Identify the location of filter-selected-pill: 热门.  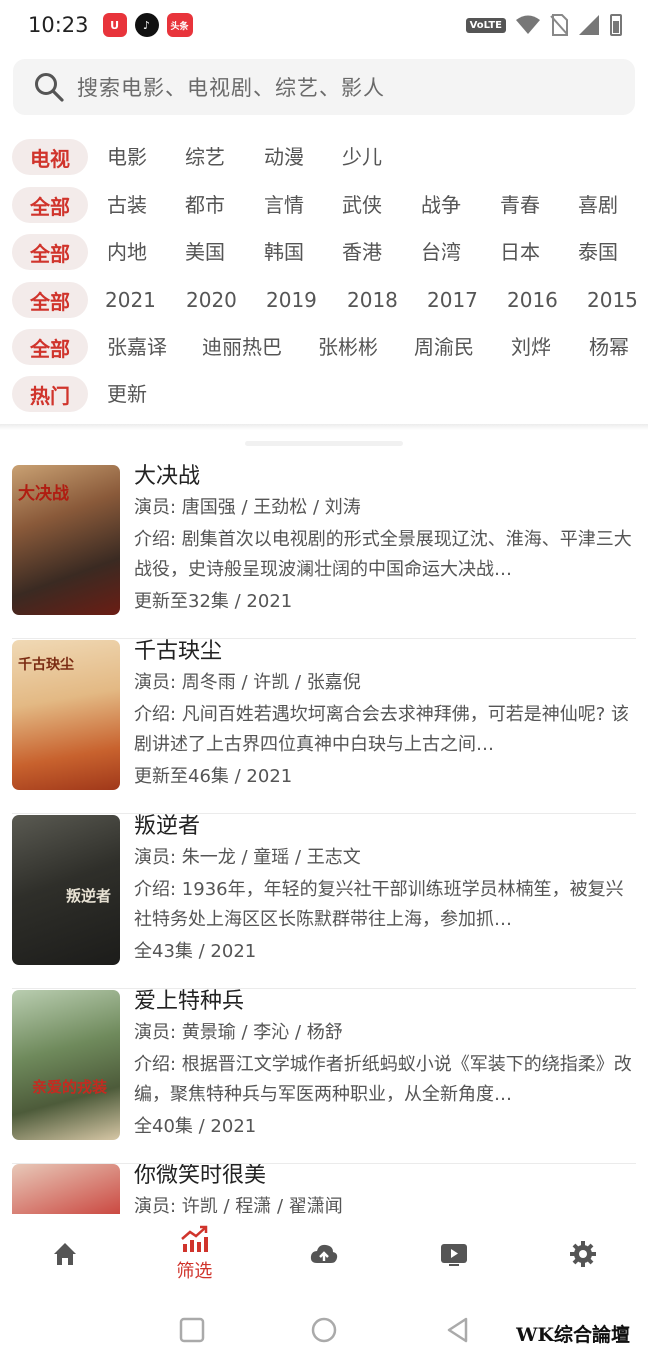
(50, 394).